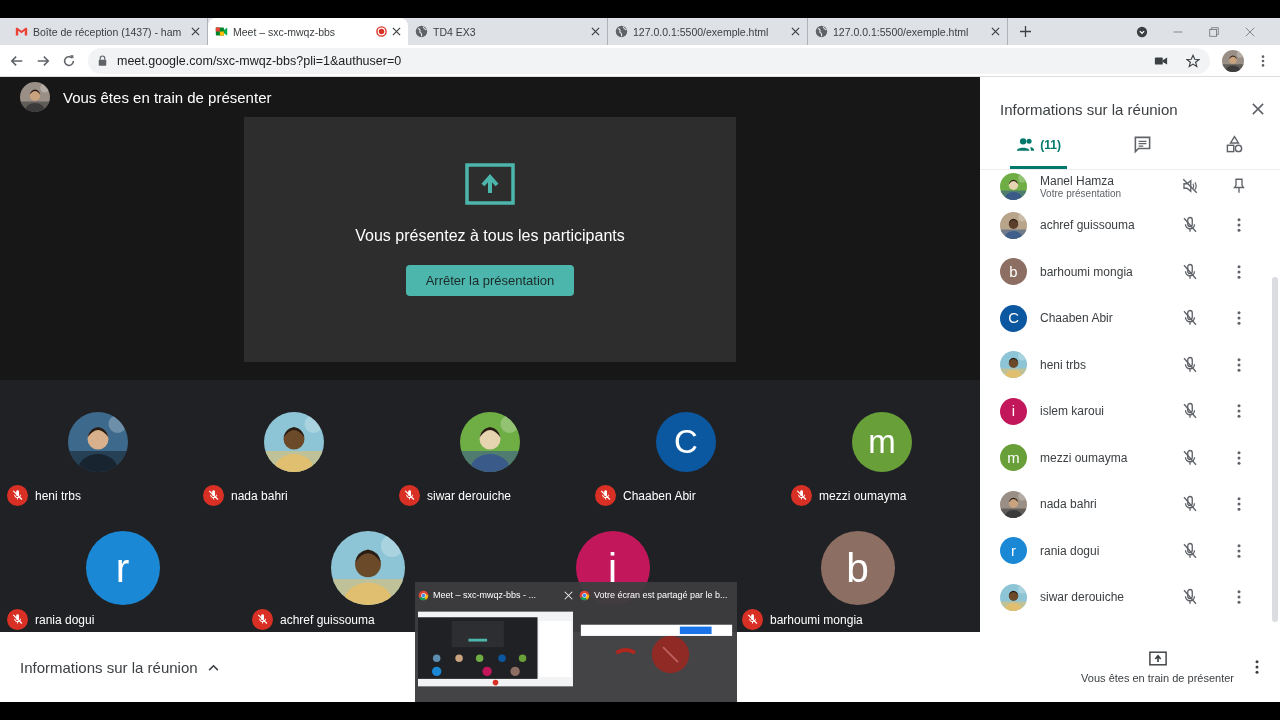  I want to click on meeting-details-button: Informations sur la réunion, so click(119, 667).